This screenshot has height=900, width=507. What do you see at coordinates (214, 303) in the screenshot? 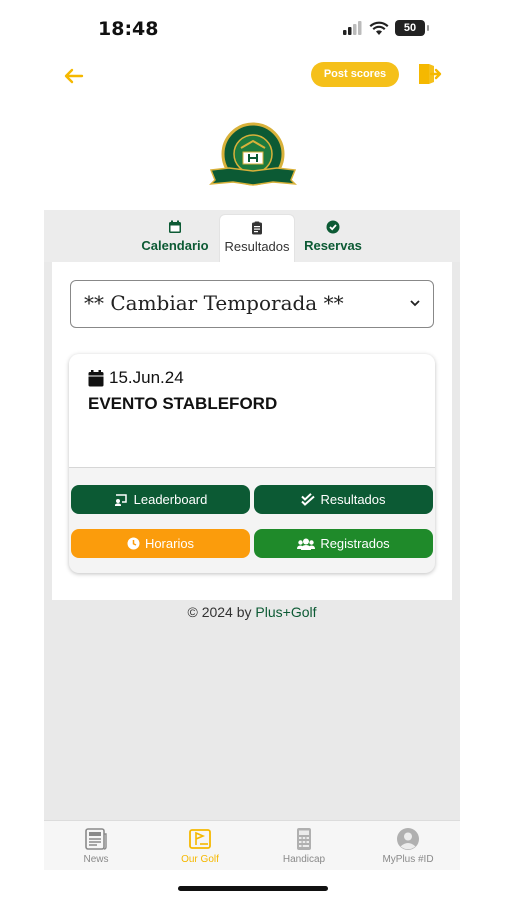
I see `season-select-value: ** Cambiar Temporada **` at bounding box center [214, 303].